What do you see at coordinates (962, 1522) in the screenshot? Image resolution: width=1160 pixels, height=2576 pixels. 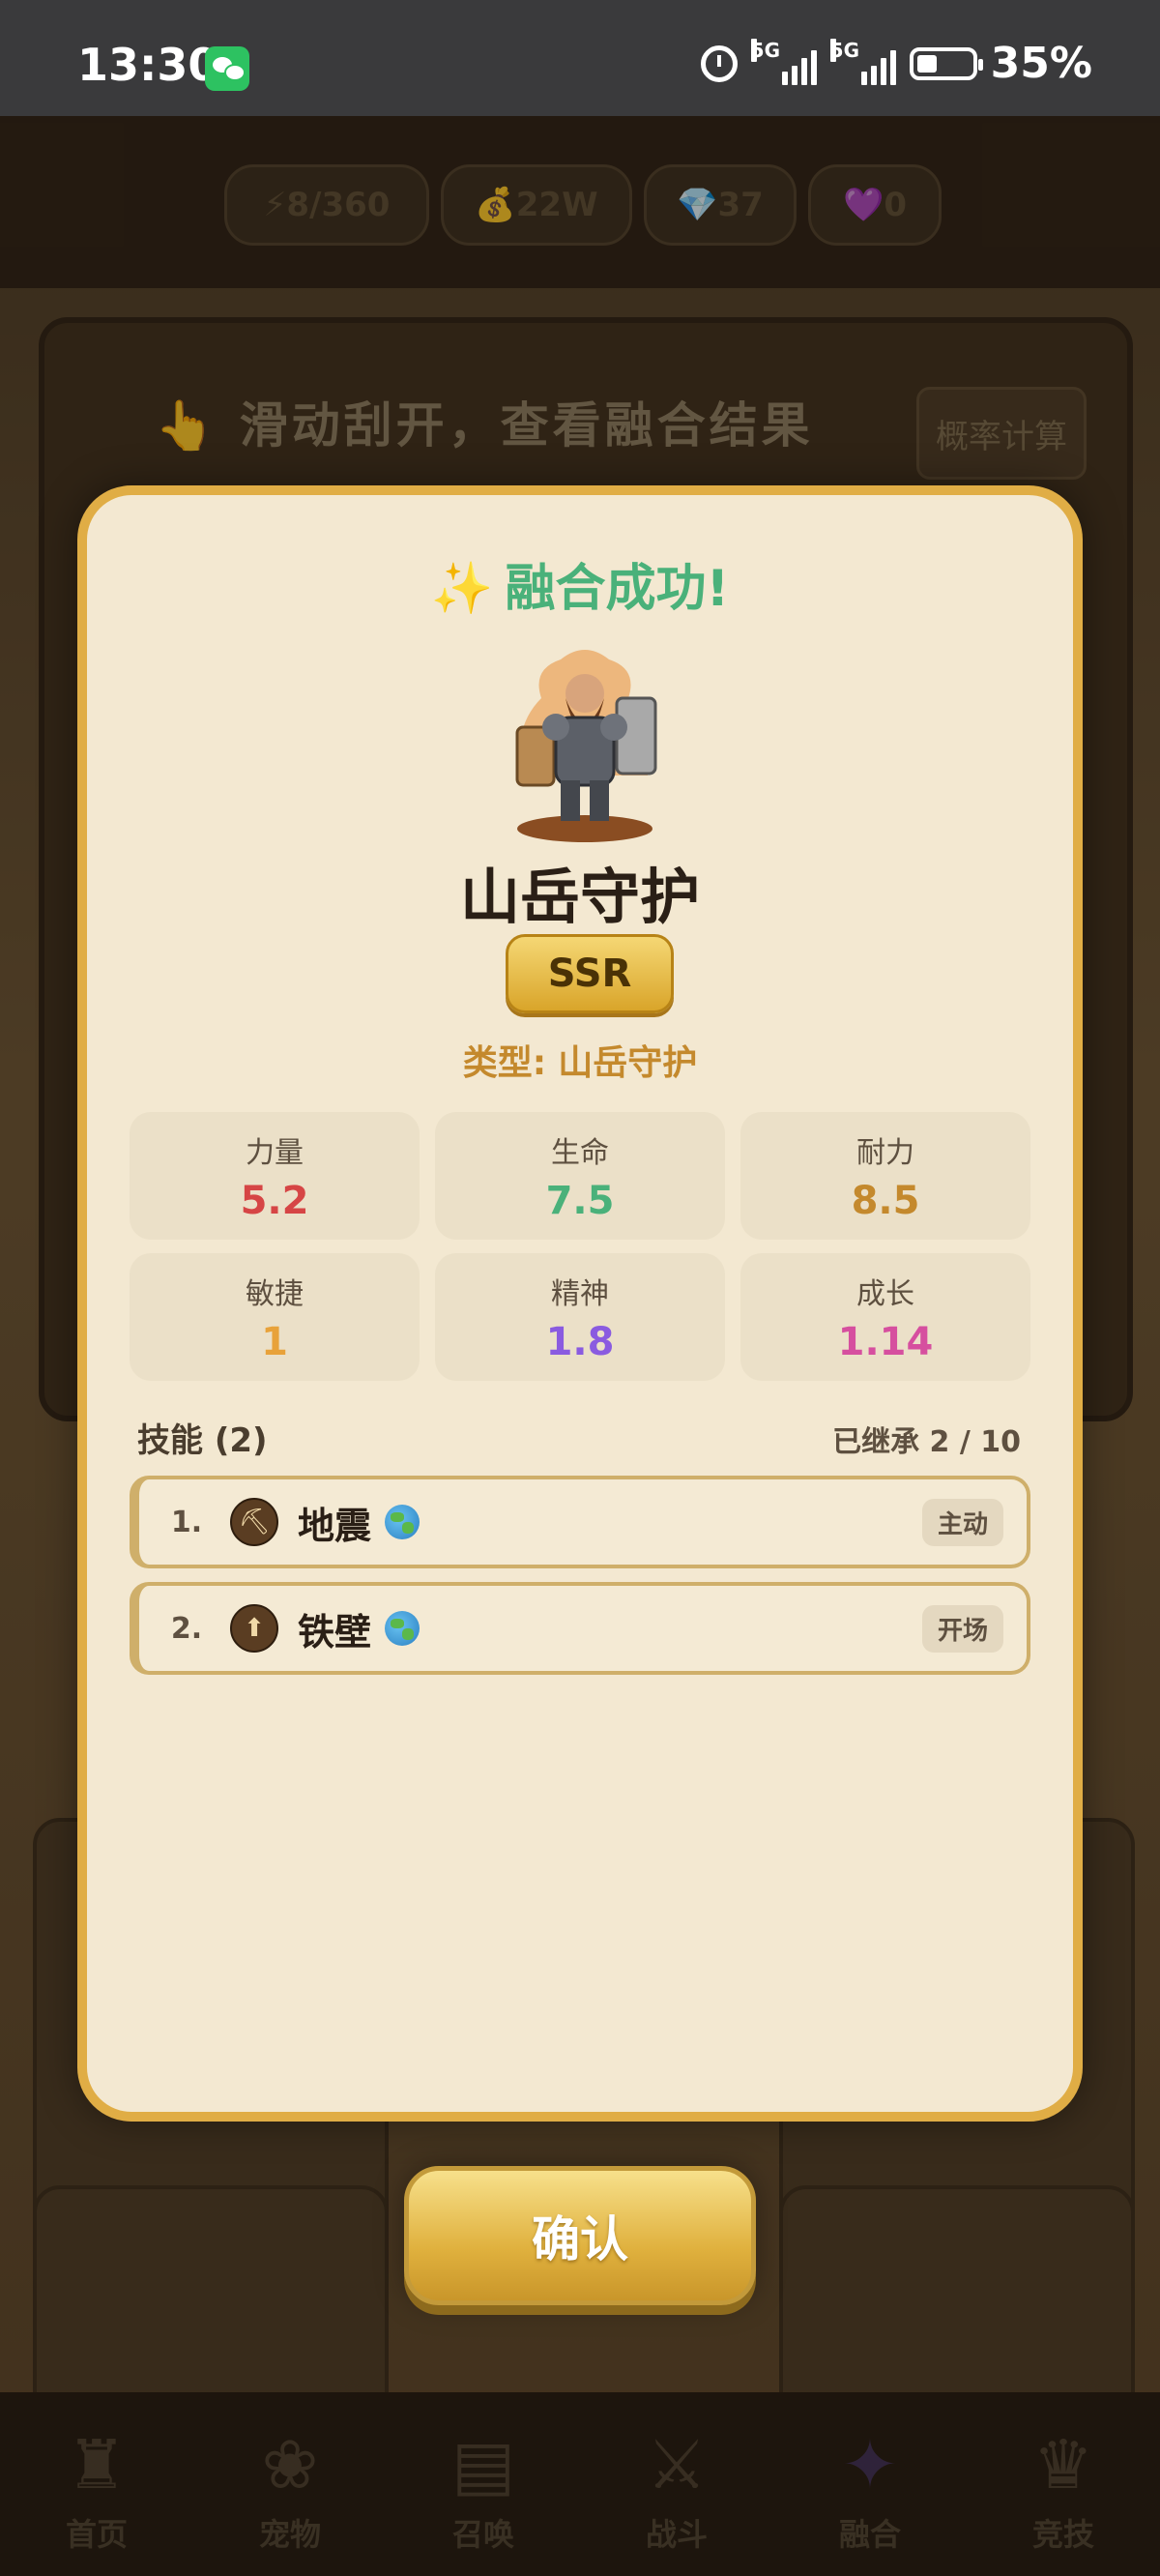 I see `skill-tag: 主动` at bounding box center [962, 1522].